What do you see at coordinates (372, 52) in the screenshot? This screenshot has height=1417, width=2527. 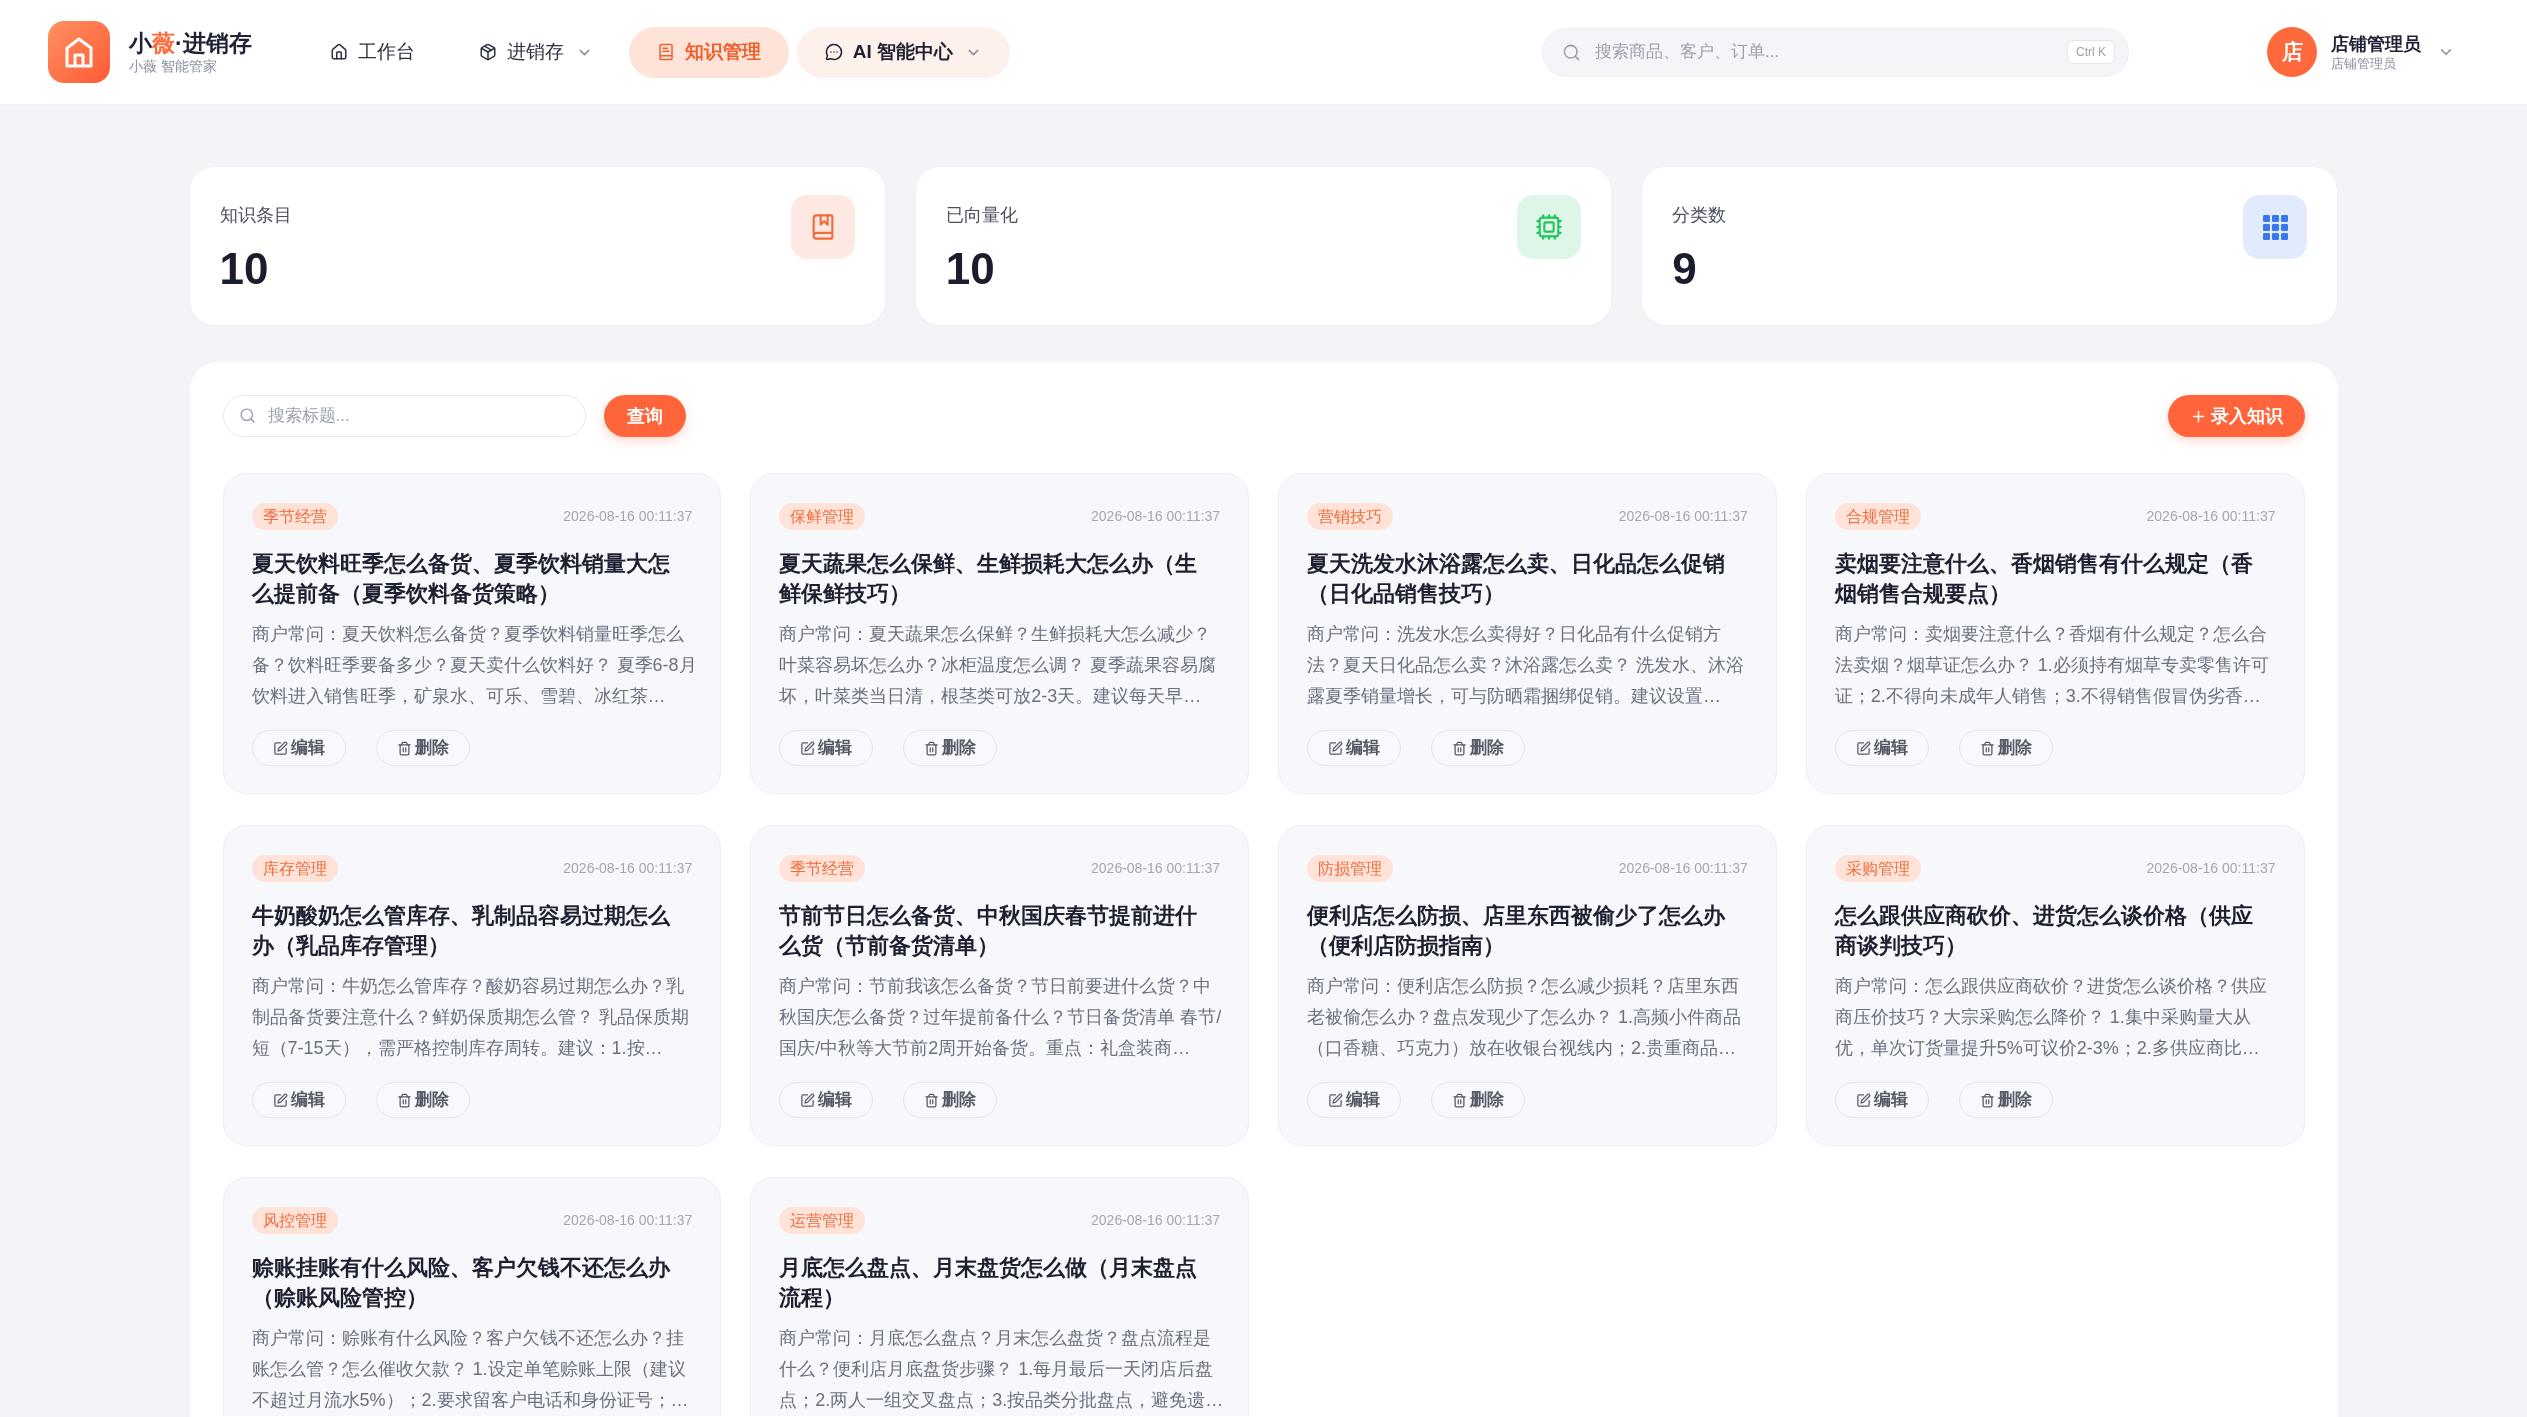 I see `nav-tab: 工作台` at bounding box center [372, 52].